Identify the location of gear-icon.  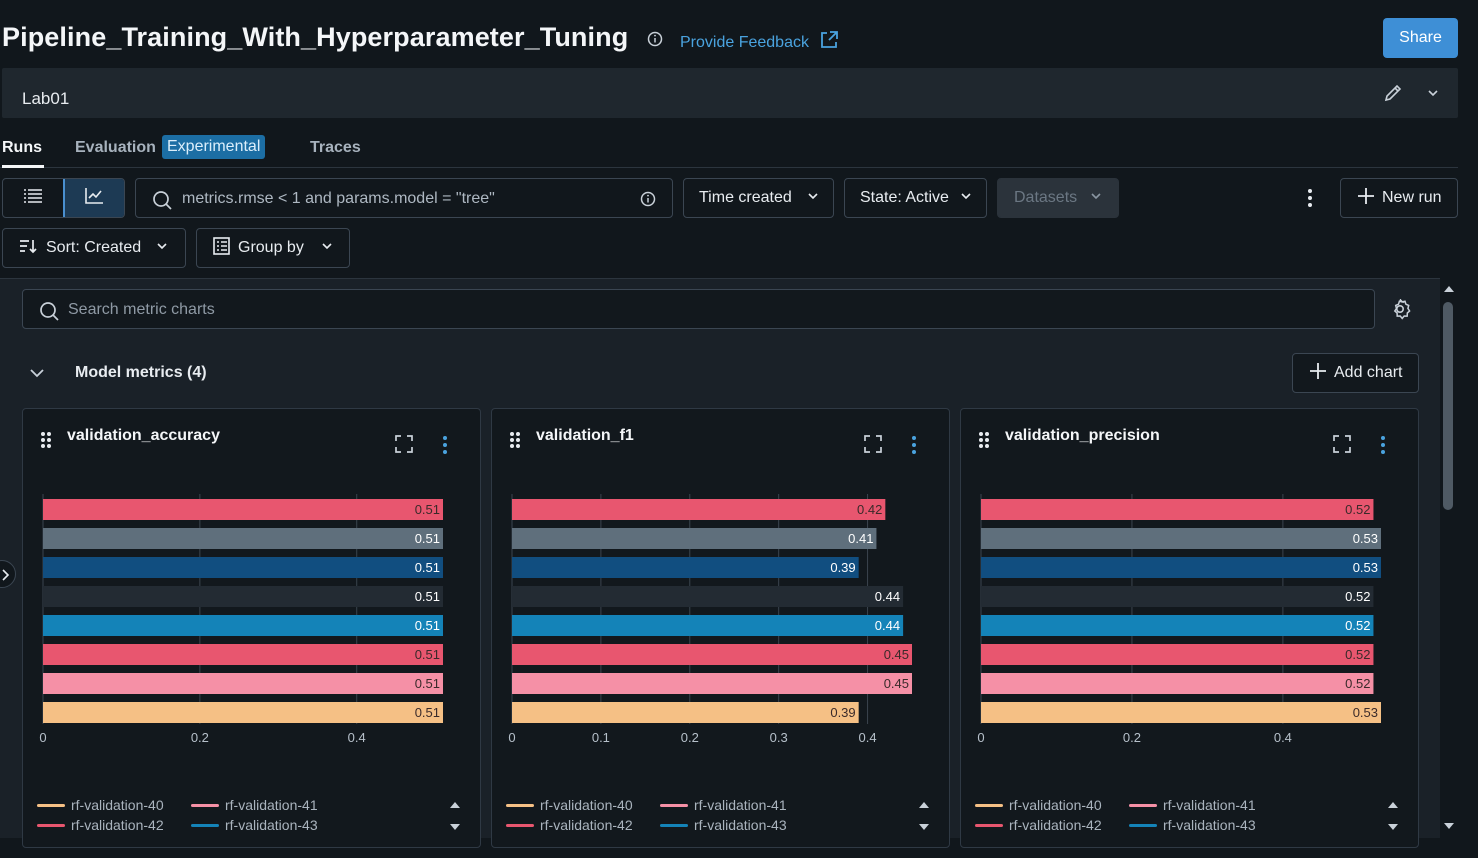
(1400, 311).